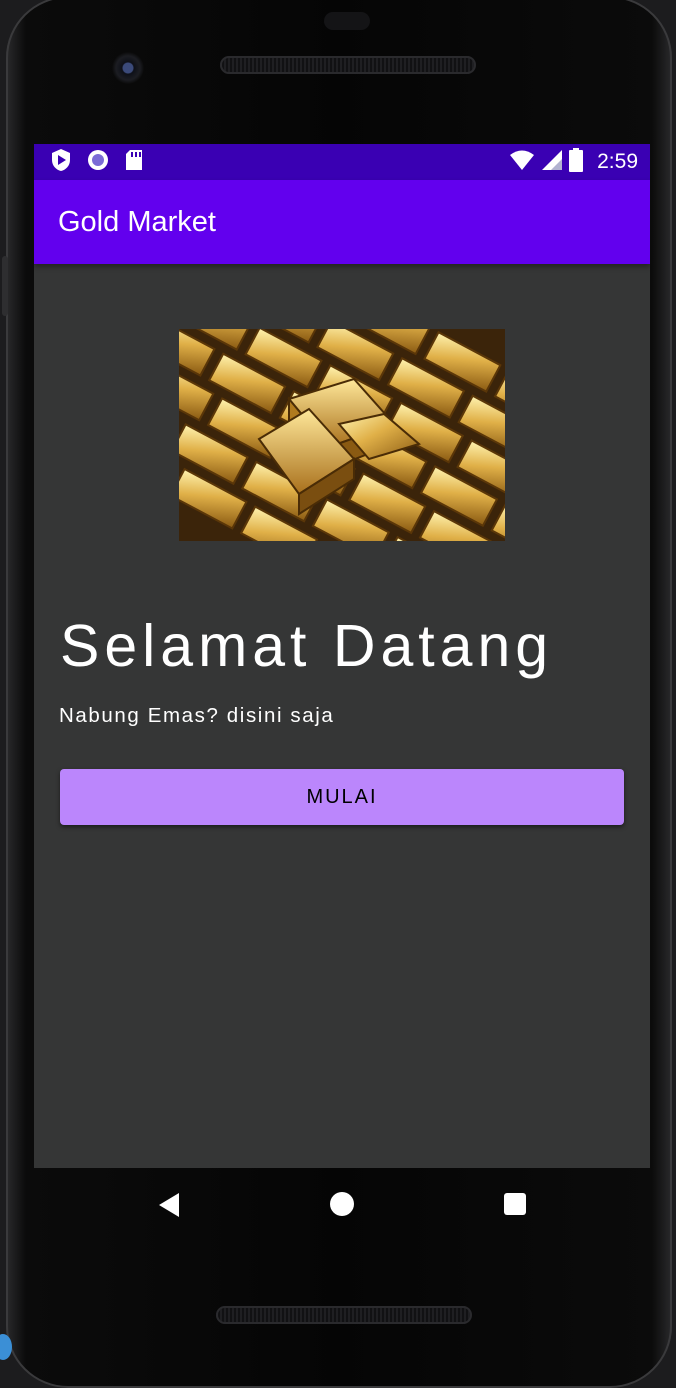 This screenshot has width=676, height=1388. I want to click on circle-notification-icon, so click(98, 162).